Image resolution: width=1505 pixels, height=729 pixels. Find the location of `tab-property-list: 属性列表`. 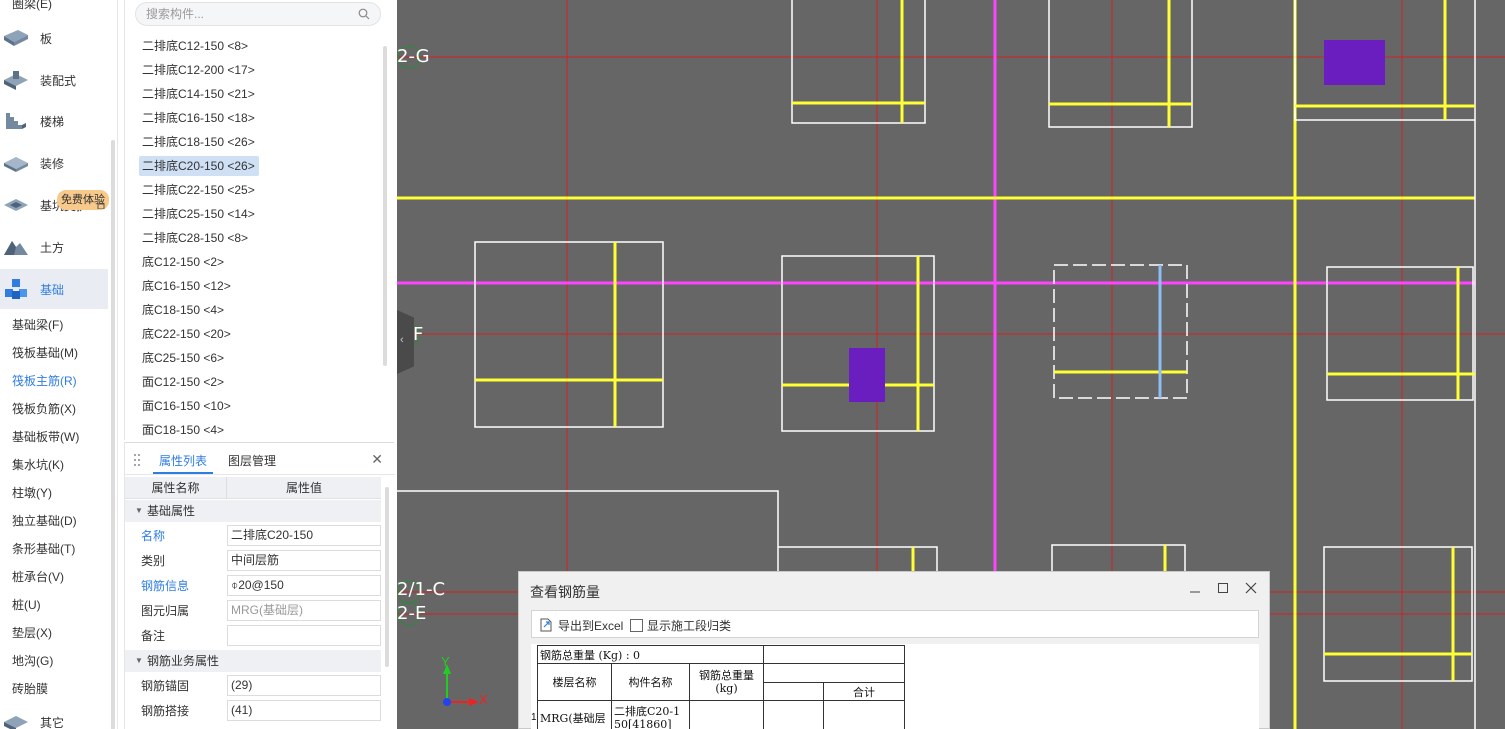

tab-property-list: 属性列表 is located at coordinates (183, 460).